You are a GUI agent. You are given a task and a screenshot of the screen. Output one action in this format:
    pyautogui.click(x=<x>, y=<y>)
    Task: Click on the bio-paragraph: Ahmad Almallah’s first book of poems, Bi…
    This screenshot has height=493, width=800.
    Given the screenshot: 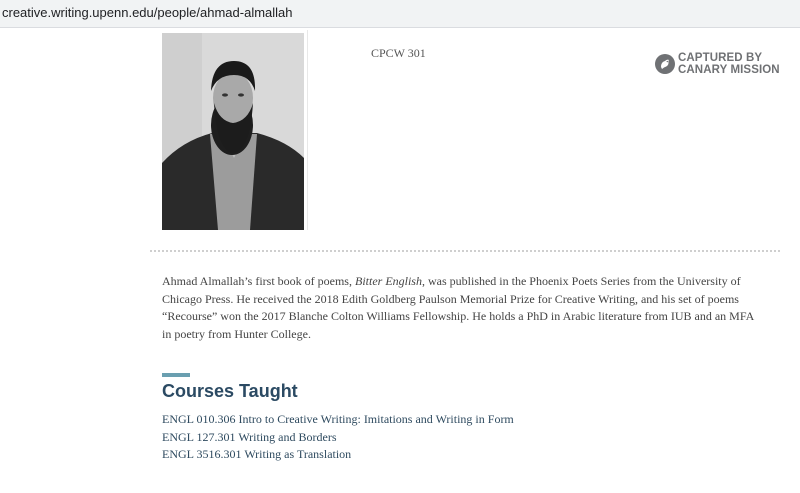 What is the action you would take?
    pyautogui.click(x=462, y=308)
    